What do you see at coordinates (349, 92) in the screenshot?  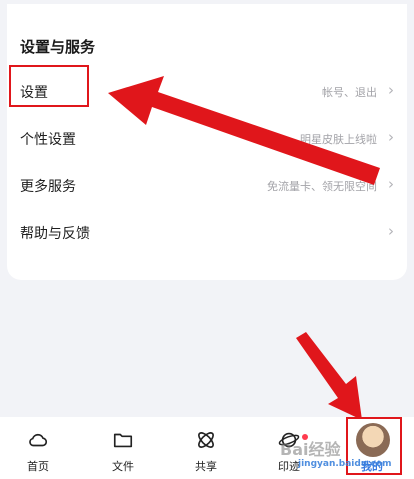 I see `row-hint: 帐号、退出` at bounding box center [349, 92].